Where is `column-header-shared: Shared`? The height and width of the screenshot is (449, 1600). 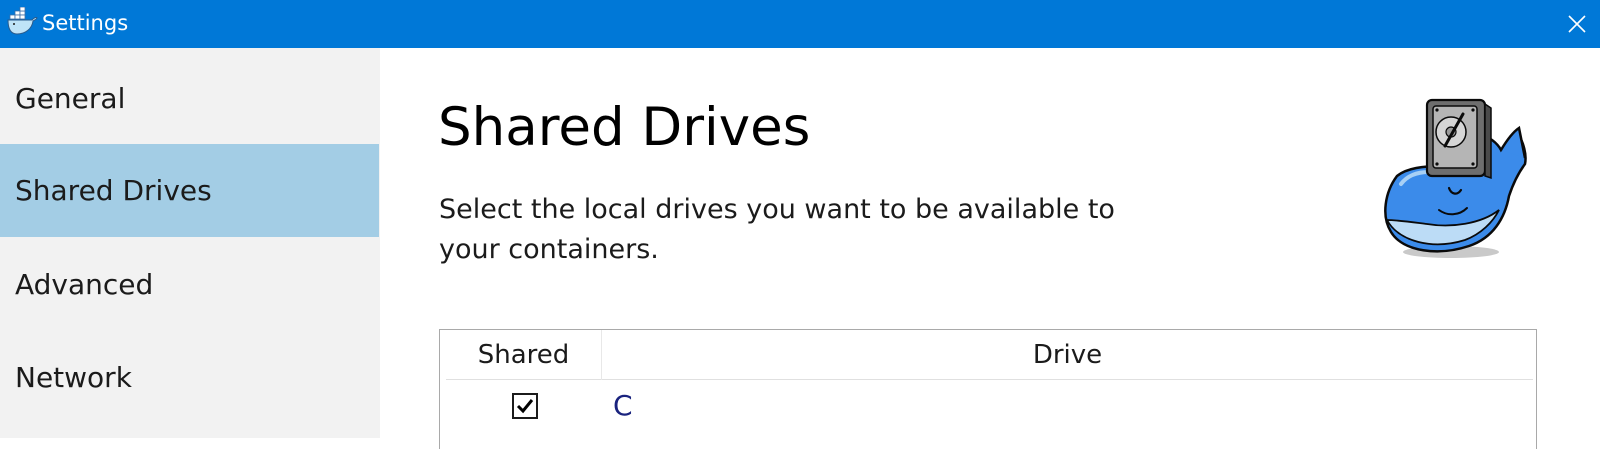
column-header-shared: Shared is located at coordinates (524, 355).